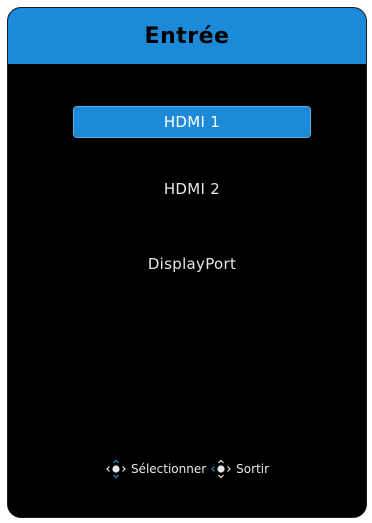  I want to click on title-bar: Entrée, so click(187, 36).